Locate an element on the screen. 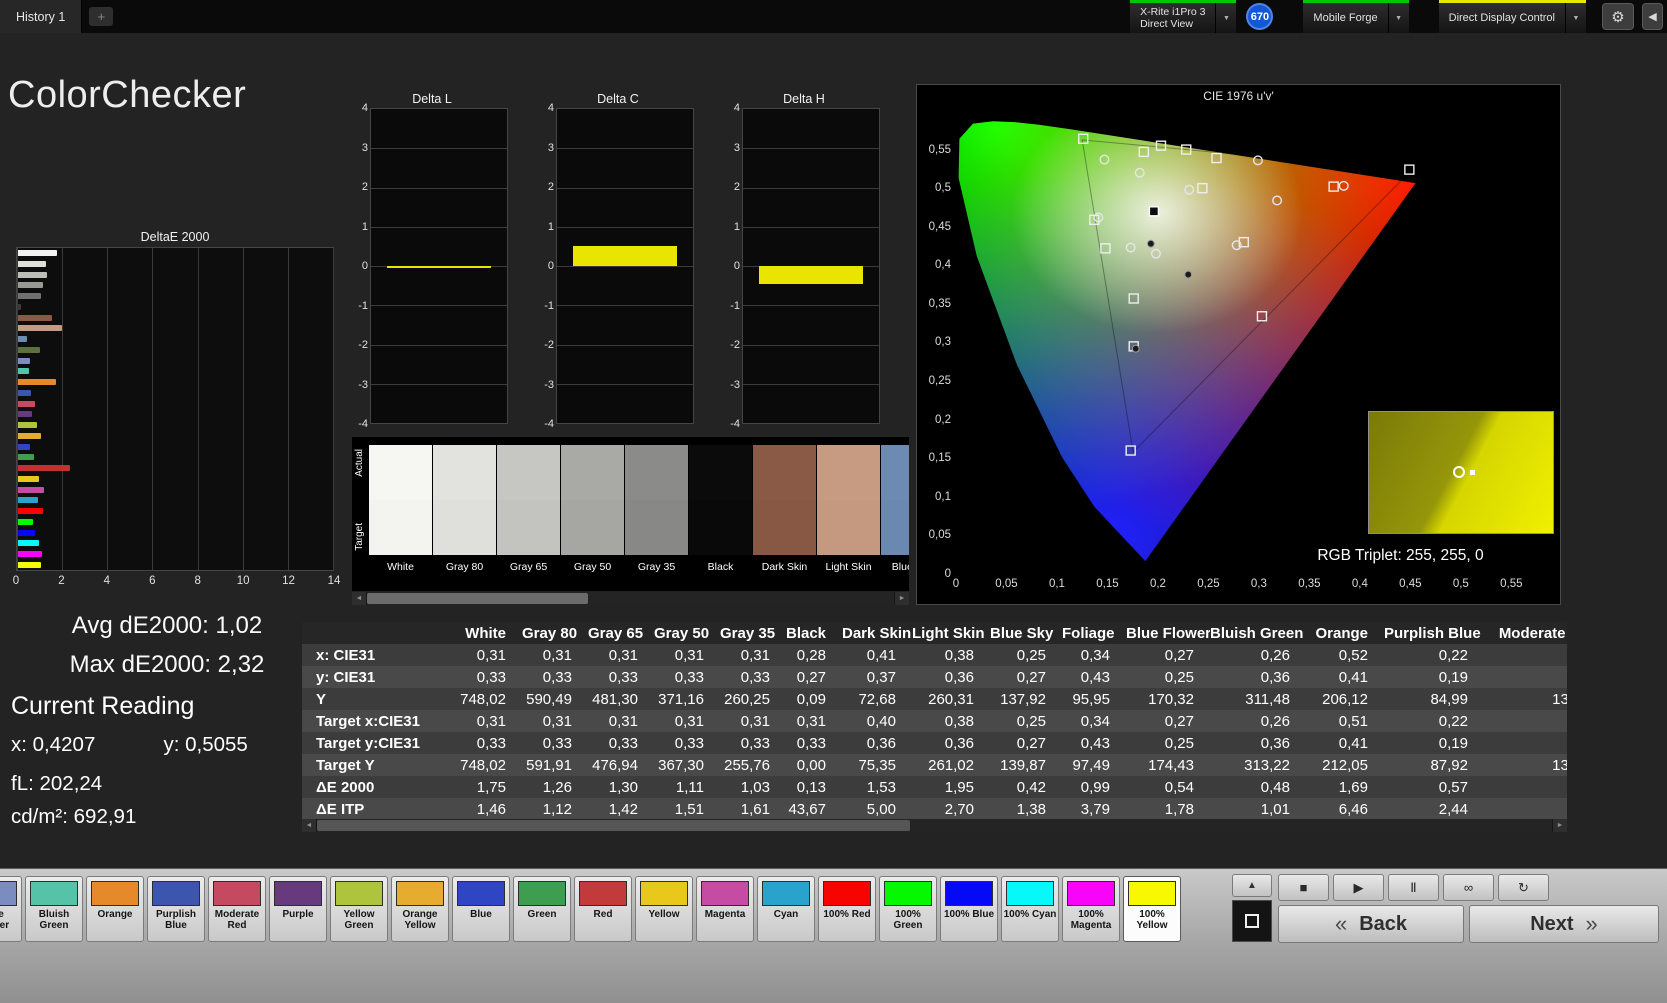 The height and width of the screenshot is (1003, 1667). add-tab-button: + is located at coordinates (101, 16).